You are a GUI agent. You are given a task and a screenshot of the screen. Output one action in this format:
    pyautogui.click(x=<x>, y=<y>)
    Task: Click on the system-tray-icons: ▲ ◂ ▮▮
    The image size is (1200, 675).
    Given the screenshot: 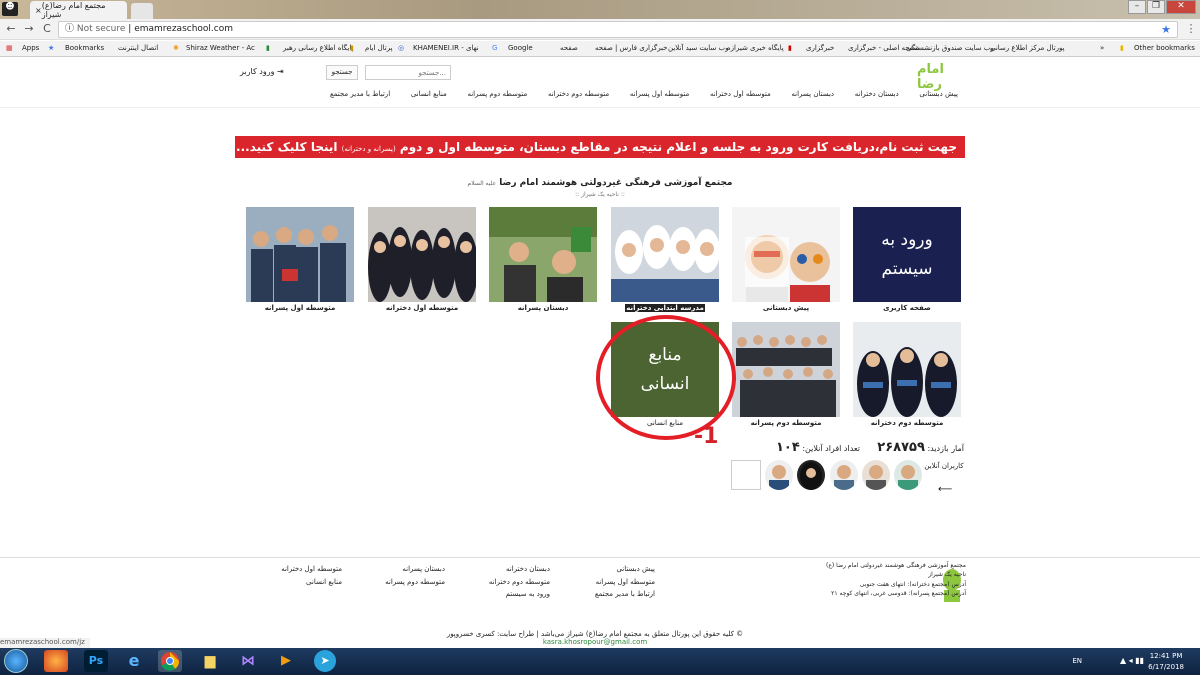 What is the action you would take?
    pyautogui.click(x=1132, y=660)
    